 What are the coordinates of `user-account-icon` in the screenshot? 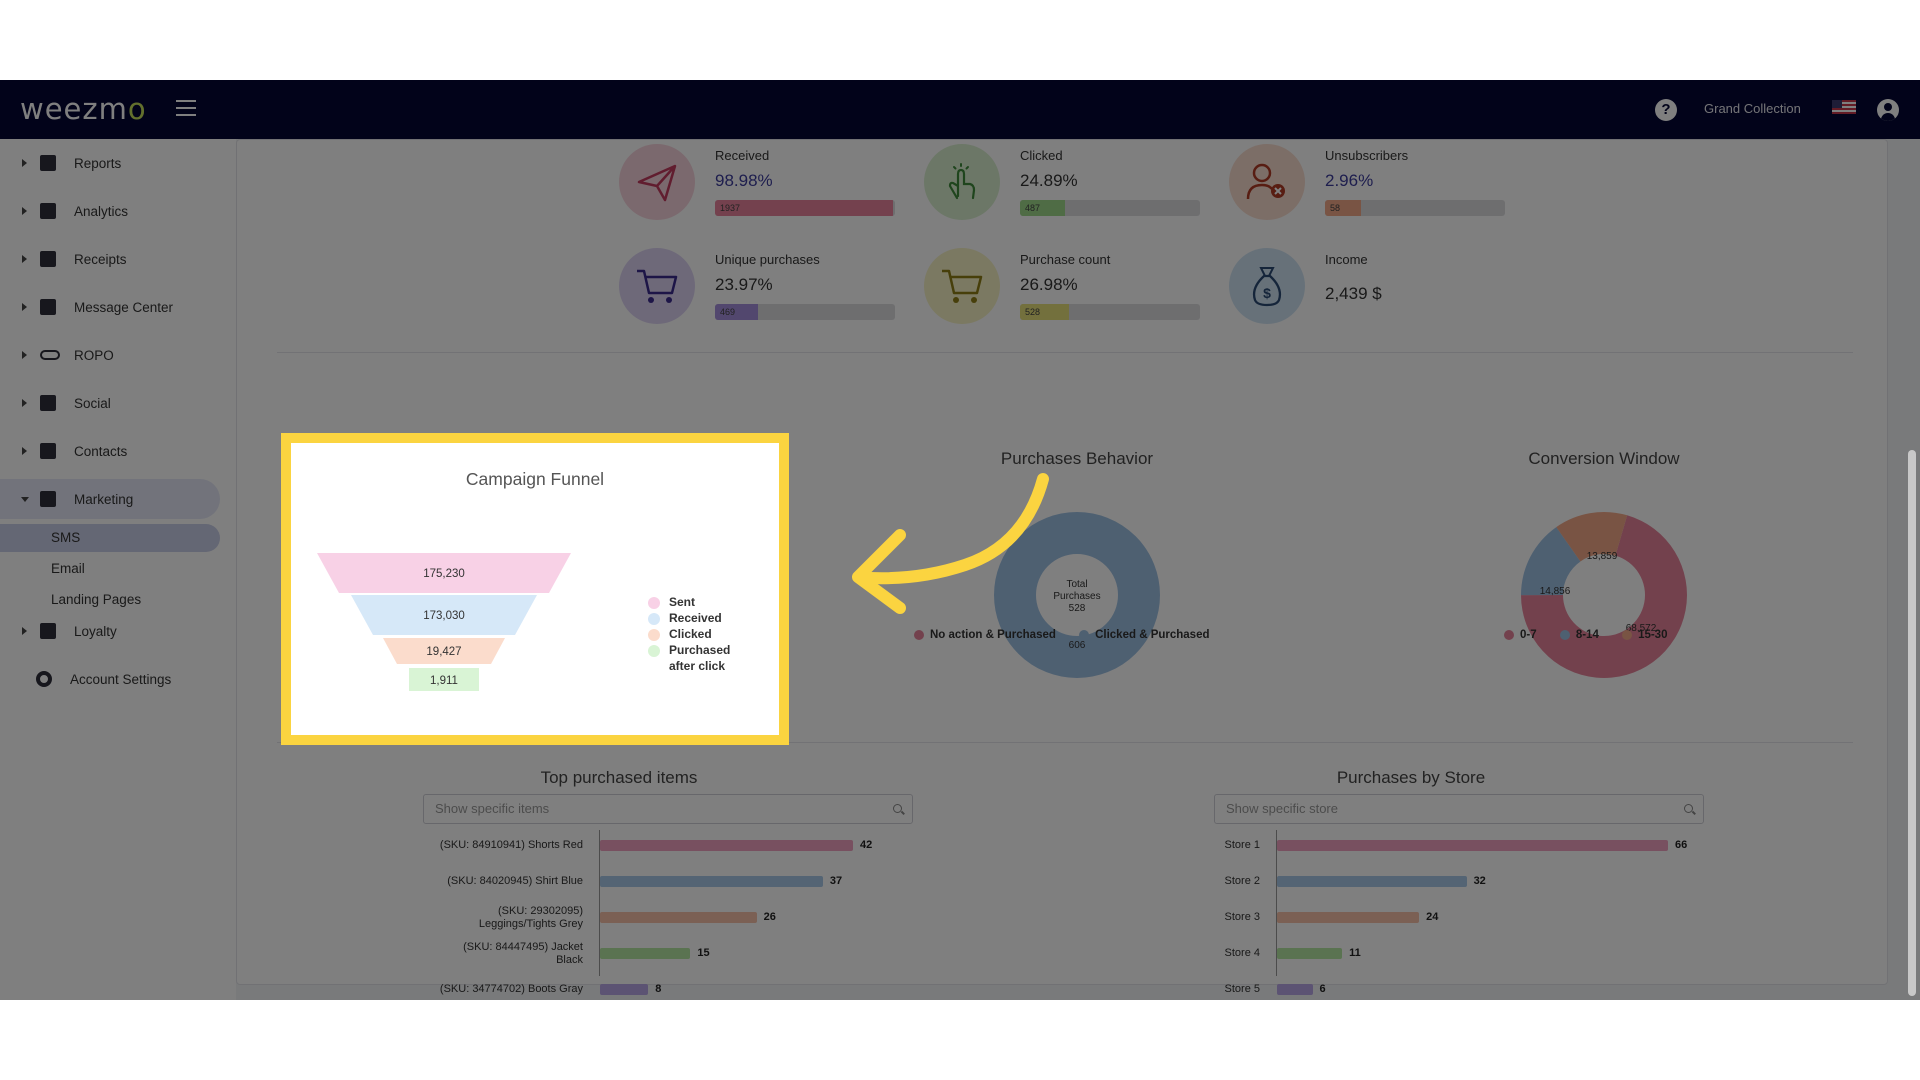 It's located at (1888, 110).